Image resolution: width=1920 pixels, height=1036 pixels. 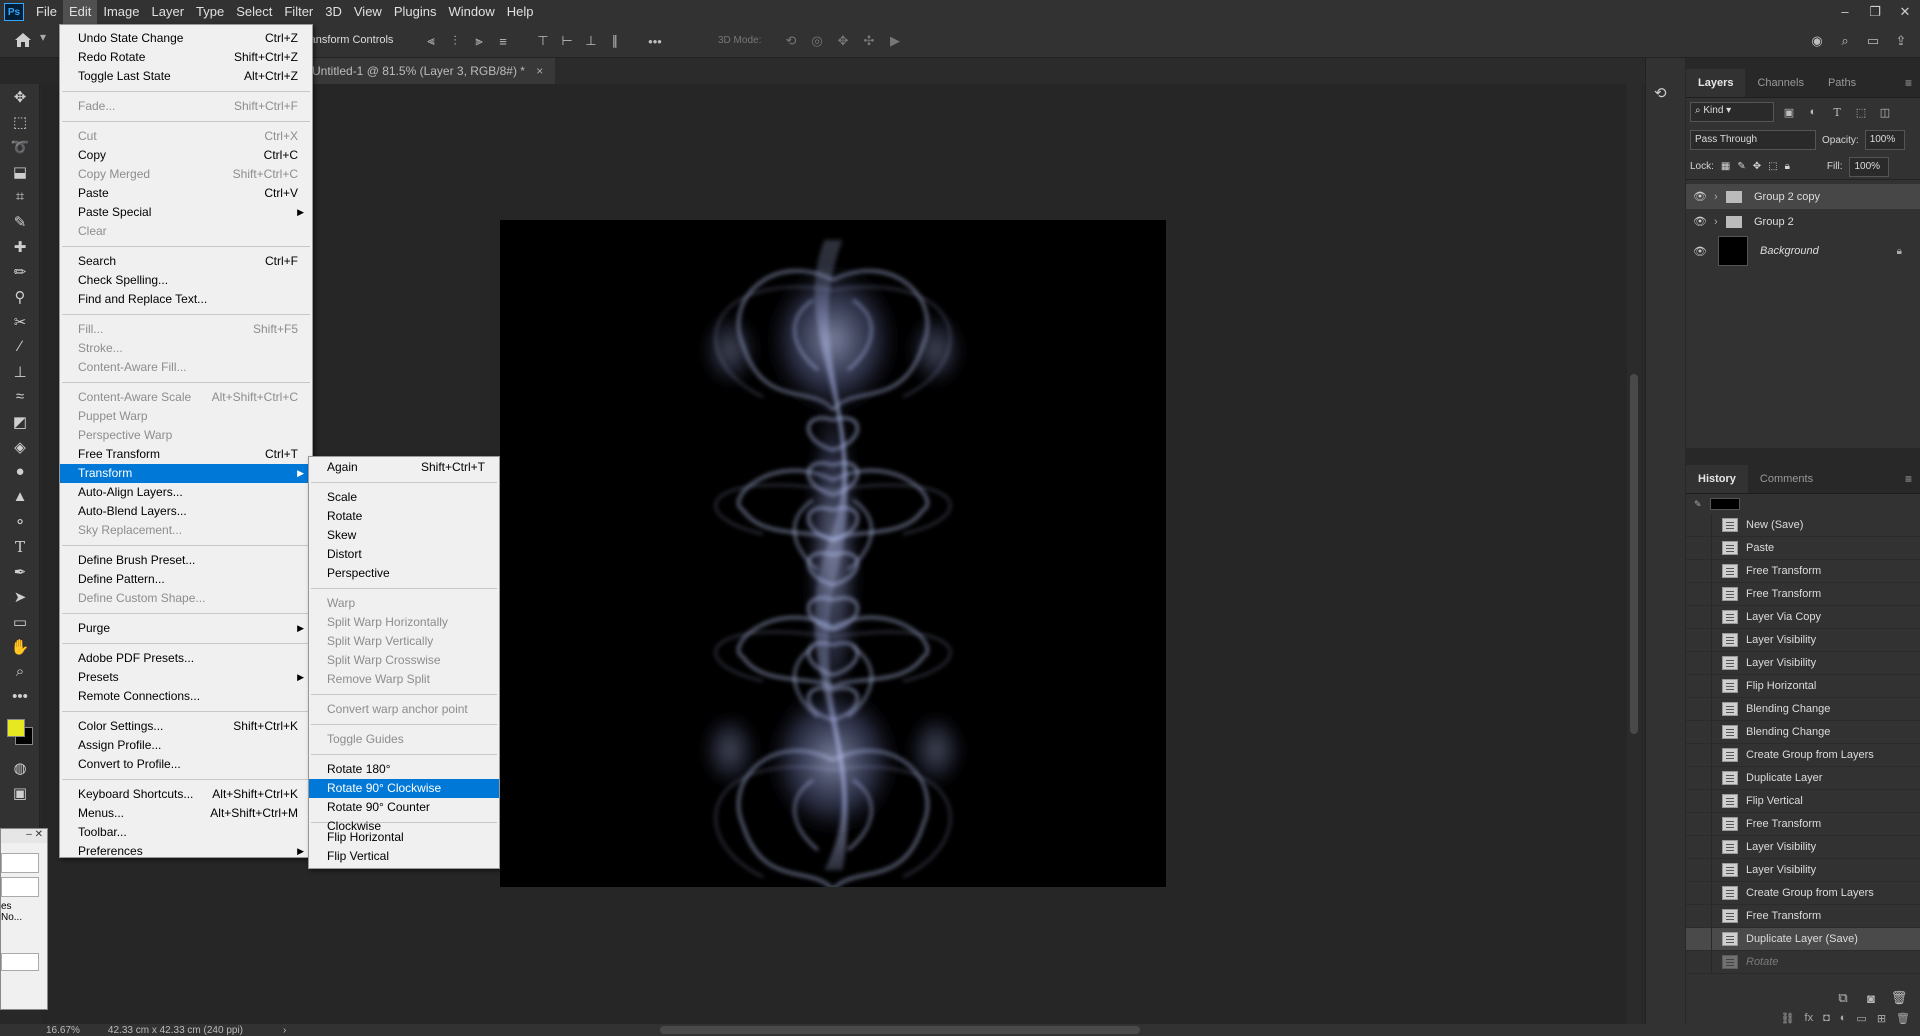 What do you see at coordinates (455, 41) in the screenshot?
I see `align-center-icon: ⫶` at bounding box center [455, 41].